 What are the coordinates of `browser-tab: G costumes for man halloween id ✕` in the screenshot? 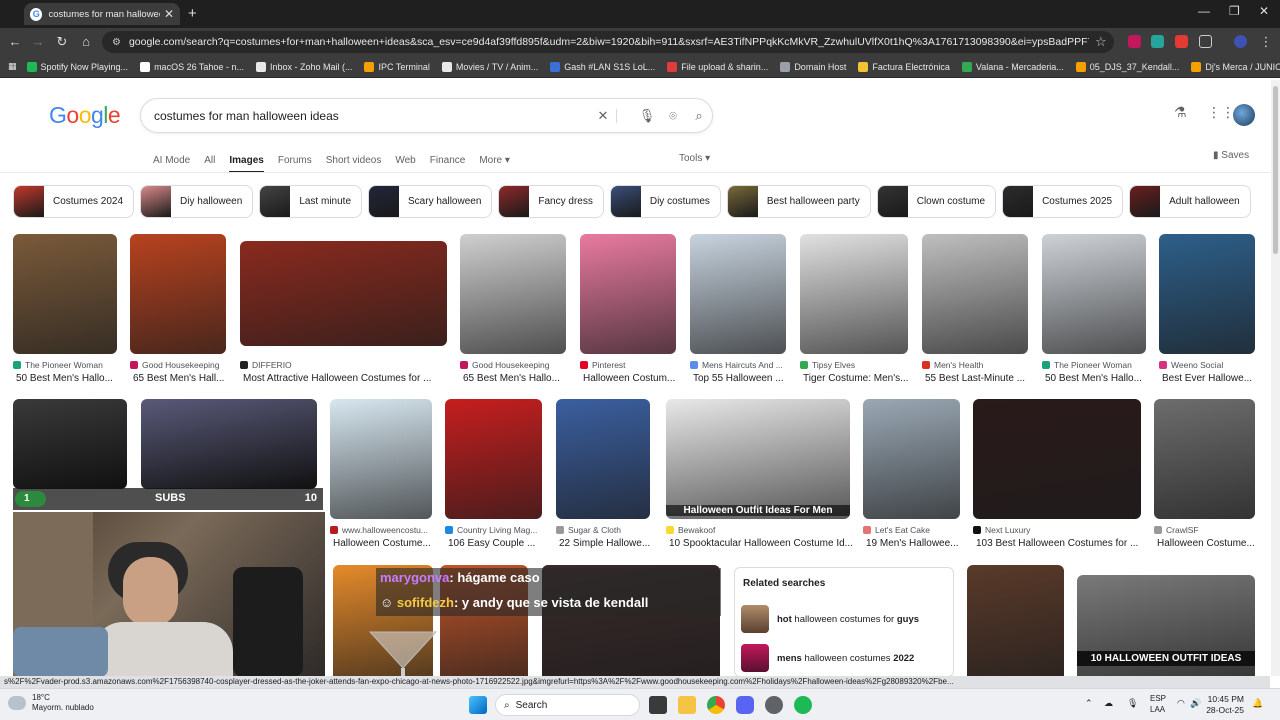 It's located at (102, 14).